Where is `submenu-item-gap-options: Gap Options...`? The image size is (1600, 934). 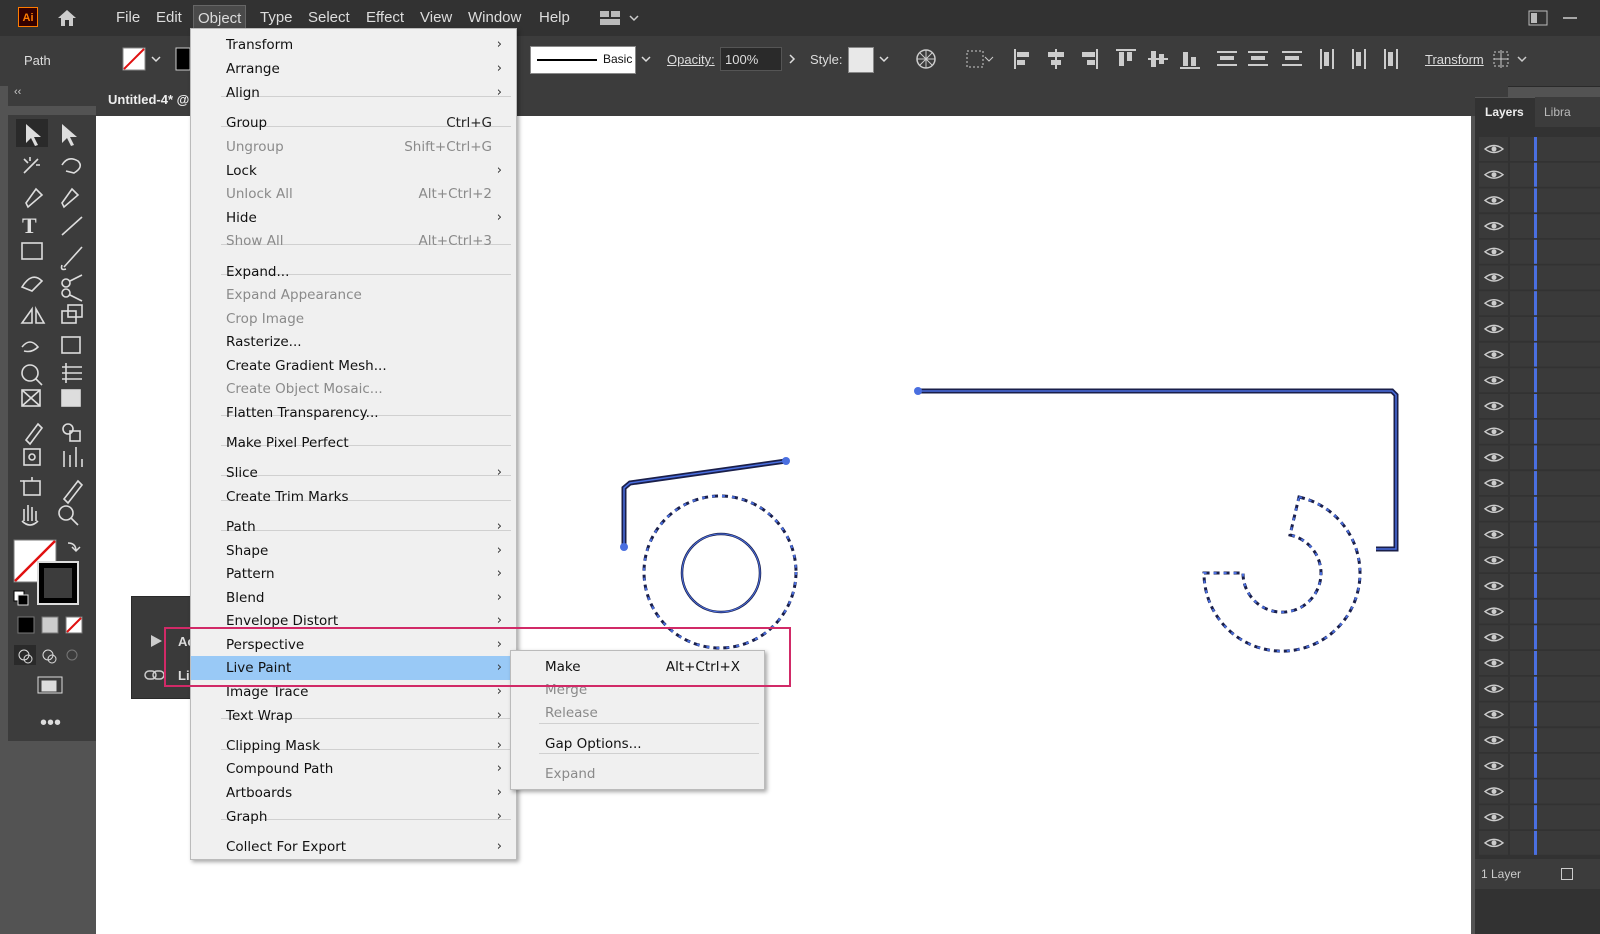 submenu-item-gap-options: Gap Options... is located at coordinates (636, 744).